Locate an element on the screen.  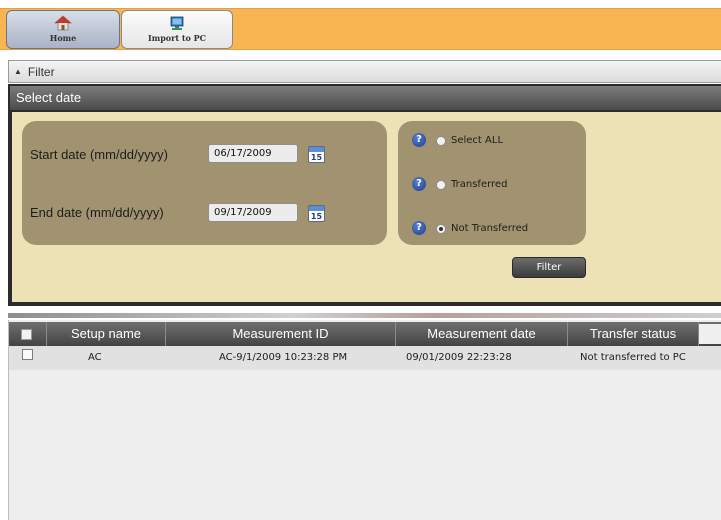
select-all-radio is located at coordinates (441, 141).